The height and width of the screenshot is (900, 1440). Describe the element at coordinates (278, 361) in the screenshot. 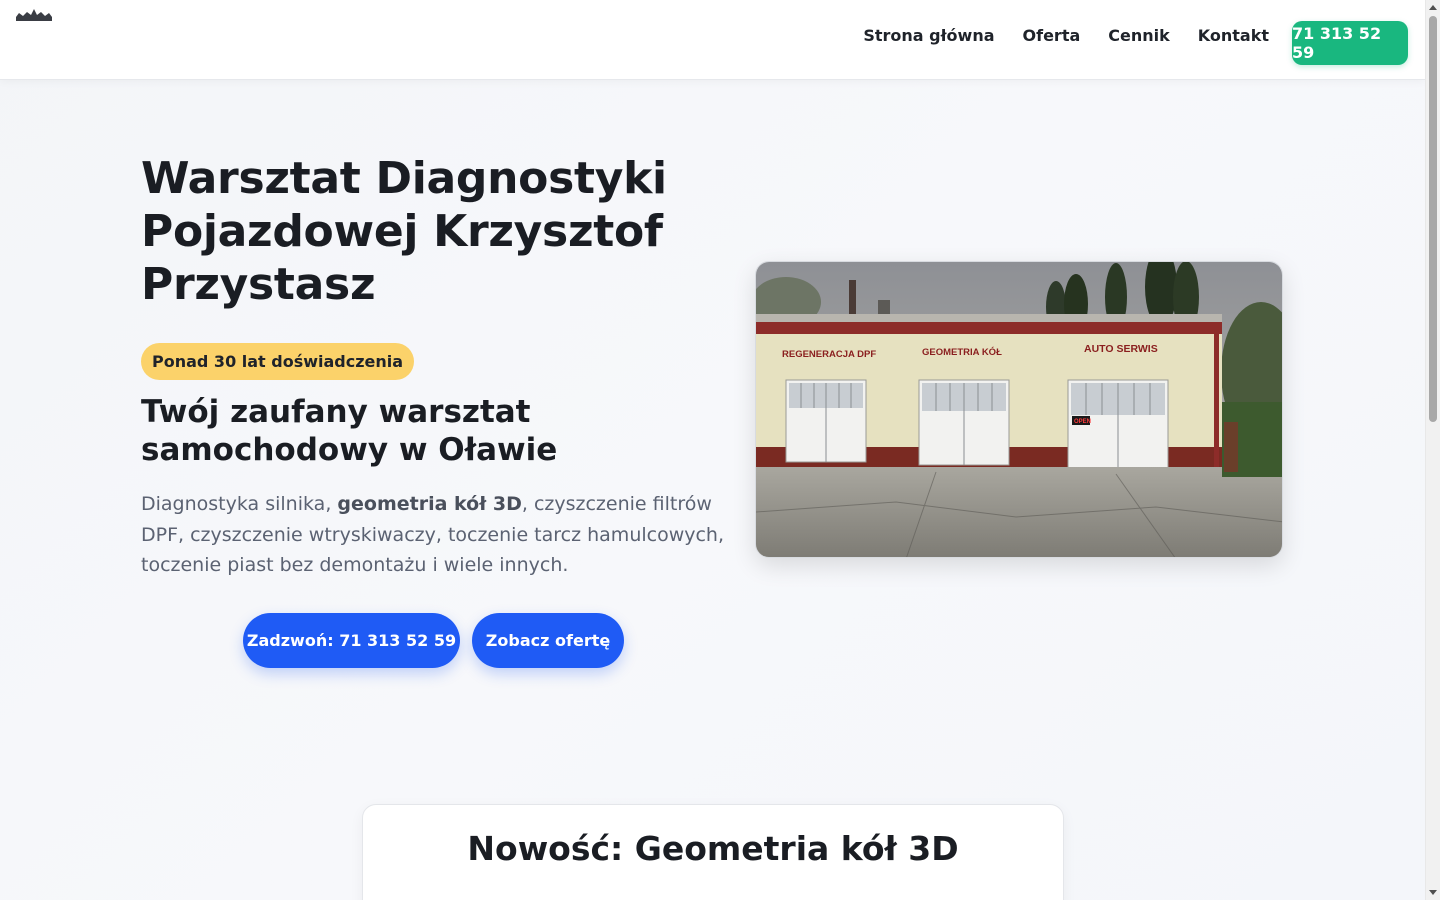

I see `experience-badge: Ponad 30 lat doświadczenia` at that location.